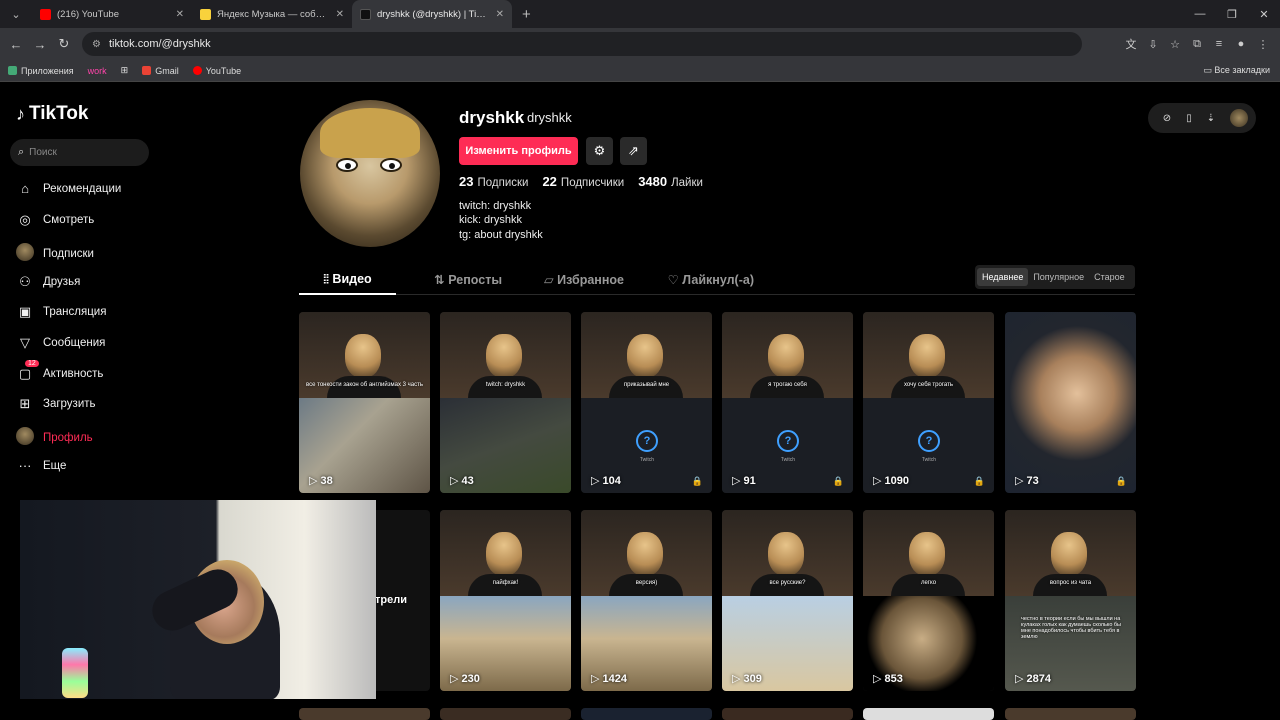 This screenshot has height=720, width=1280. I want to click on view-count: ▷ 38, so click(321, 481).